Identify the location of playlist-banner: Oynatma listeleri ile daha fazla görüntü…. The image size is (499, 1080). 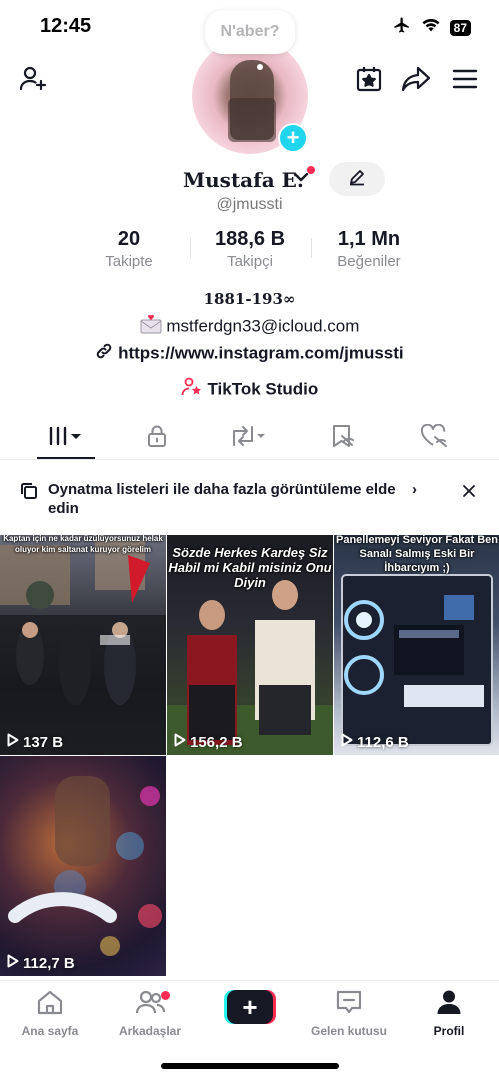
(249, 500).